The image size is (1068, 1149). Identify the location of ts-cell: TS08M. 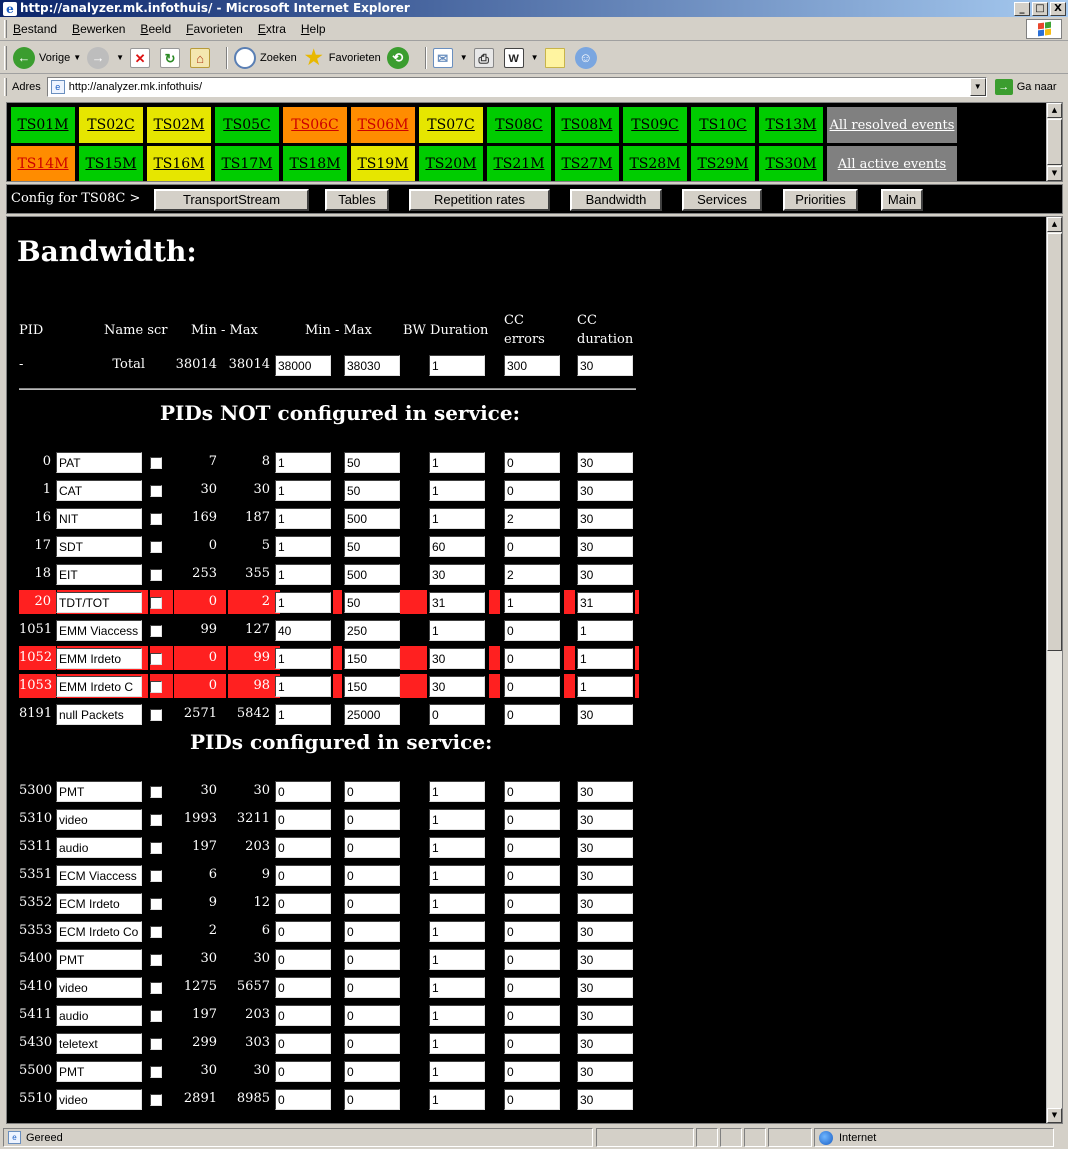
(587, 125).